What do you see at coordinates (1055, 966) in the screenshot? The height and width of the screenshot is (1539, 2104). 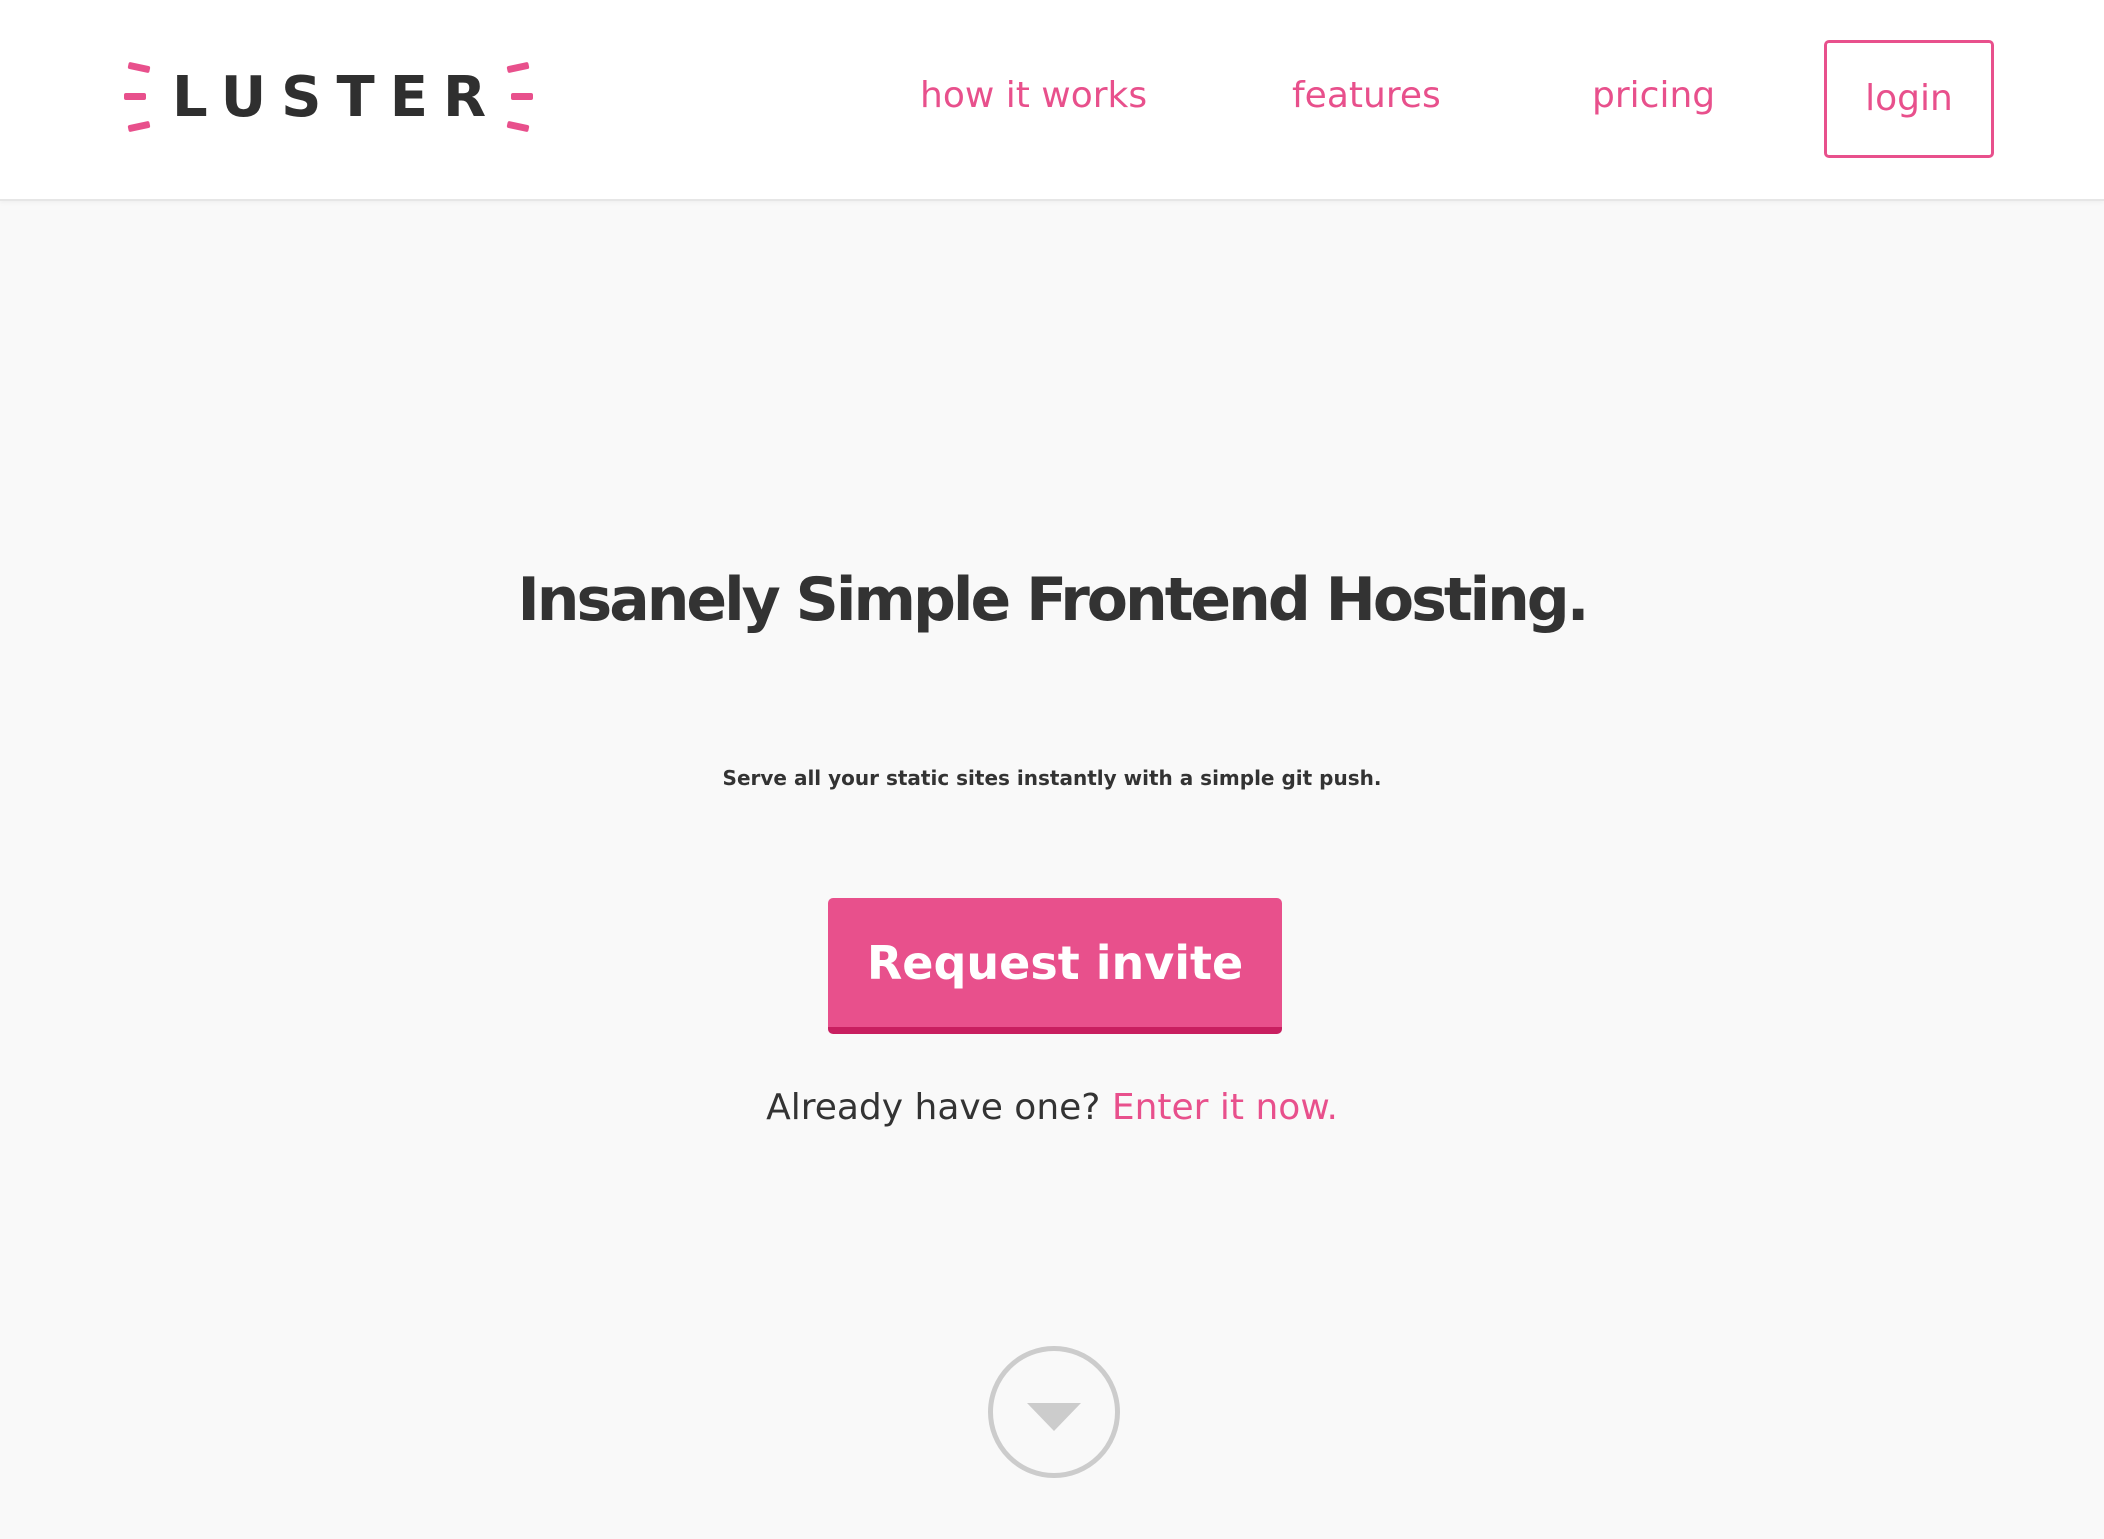 I see `request-invite-button: Request invite` at bounding box center [1055, 966].